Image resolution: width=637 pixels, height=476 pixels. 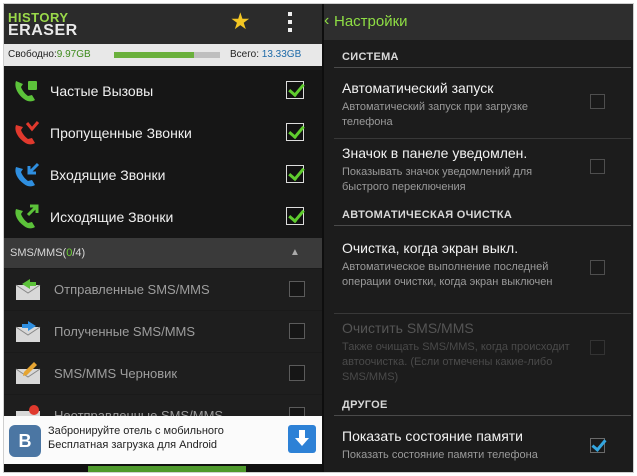 I want to click on app-header: HISTORY ERASER ★, so click(x=163, y=24).